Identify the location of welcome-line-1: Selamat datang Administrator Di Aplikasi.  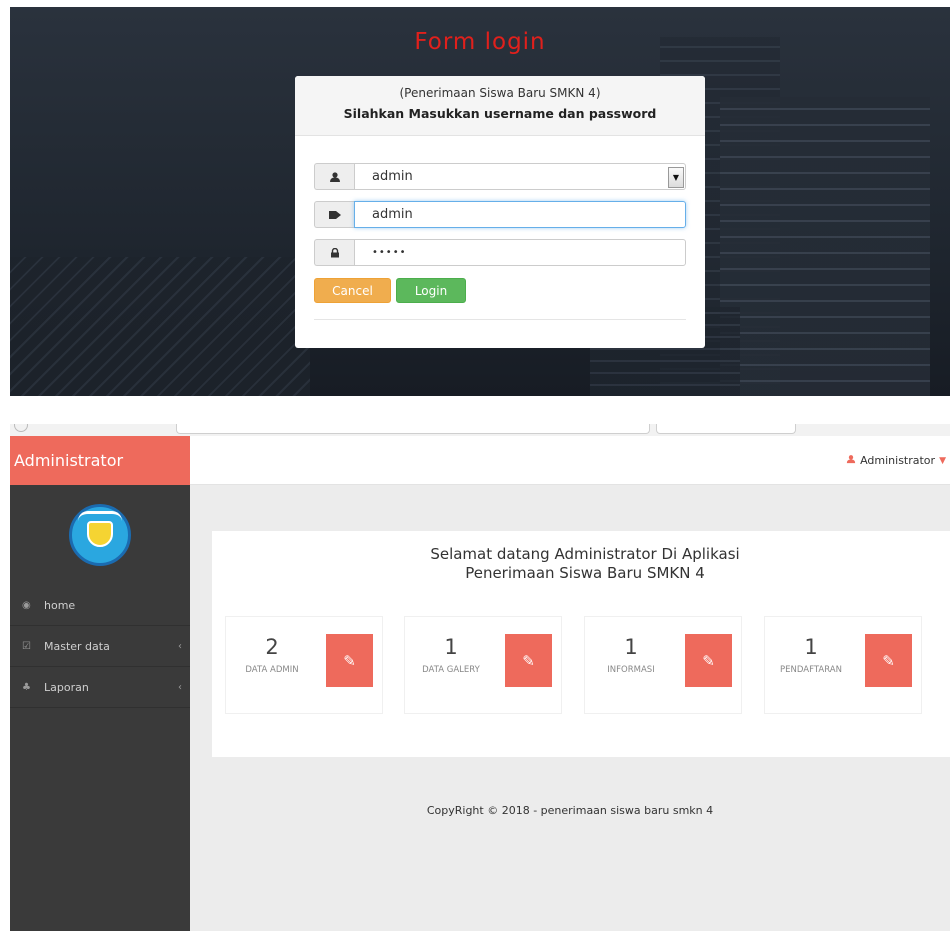
(585, 554).